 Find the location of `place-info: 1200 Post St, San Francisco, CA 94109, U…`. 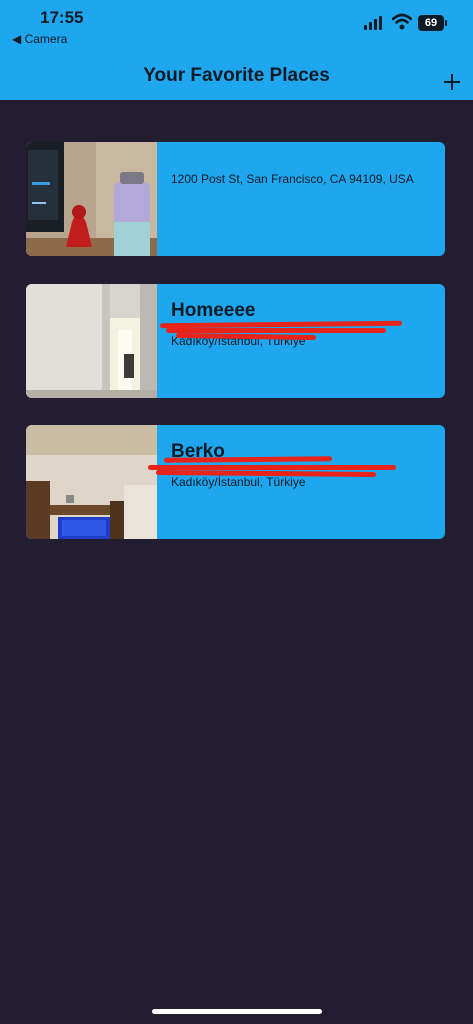

place-info: 1200 Post St, San Francisco, CA 94109, U… is located at coordinates (302, 179).